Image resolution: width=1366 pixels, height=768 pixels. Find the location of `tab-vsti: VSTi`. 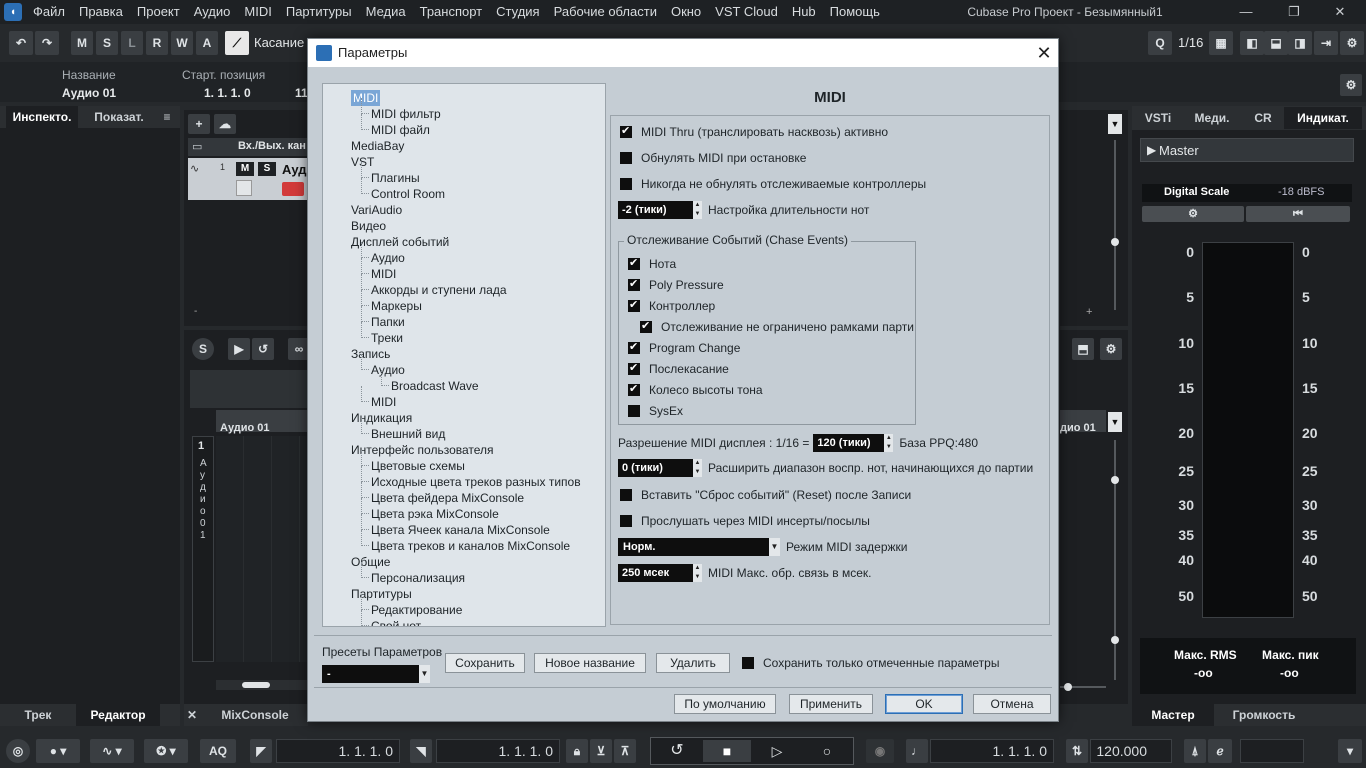

tab-vsti: VSTi is located at coordinates (1158, 118).